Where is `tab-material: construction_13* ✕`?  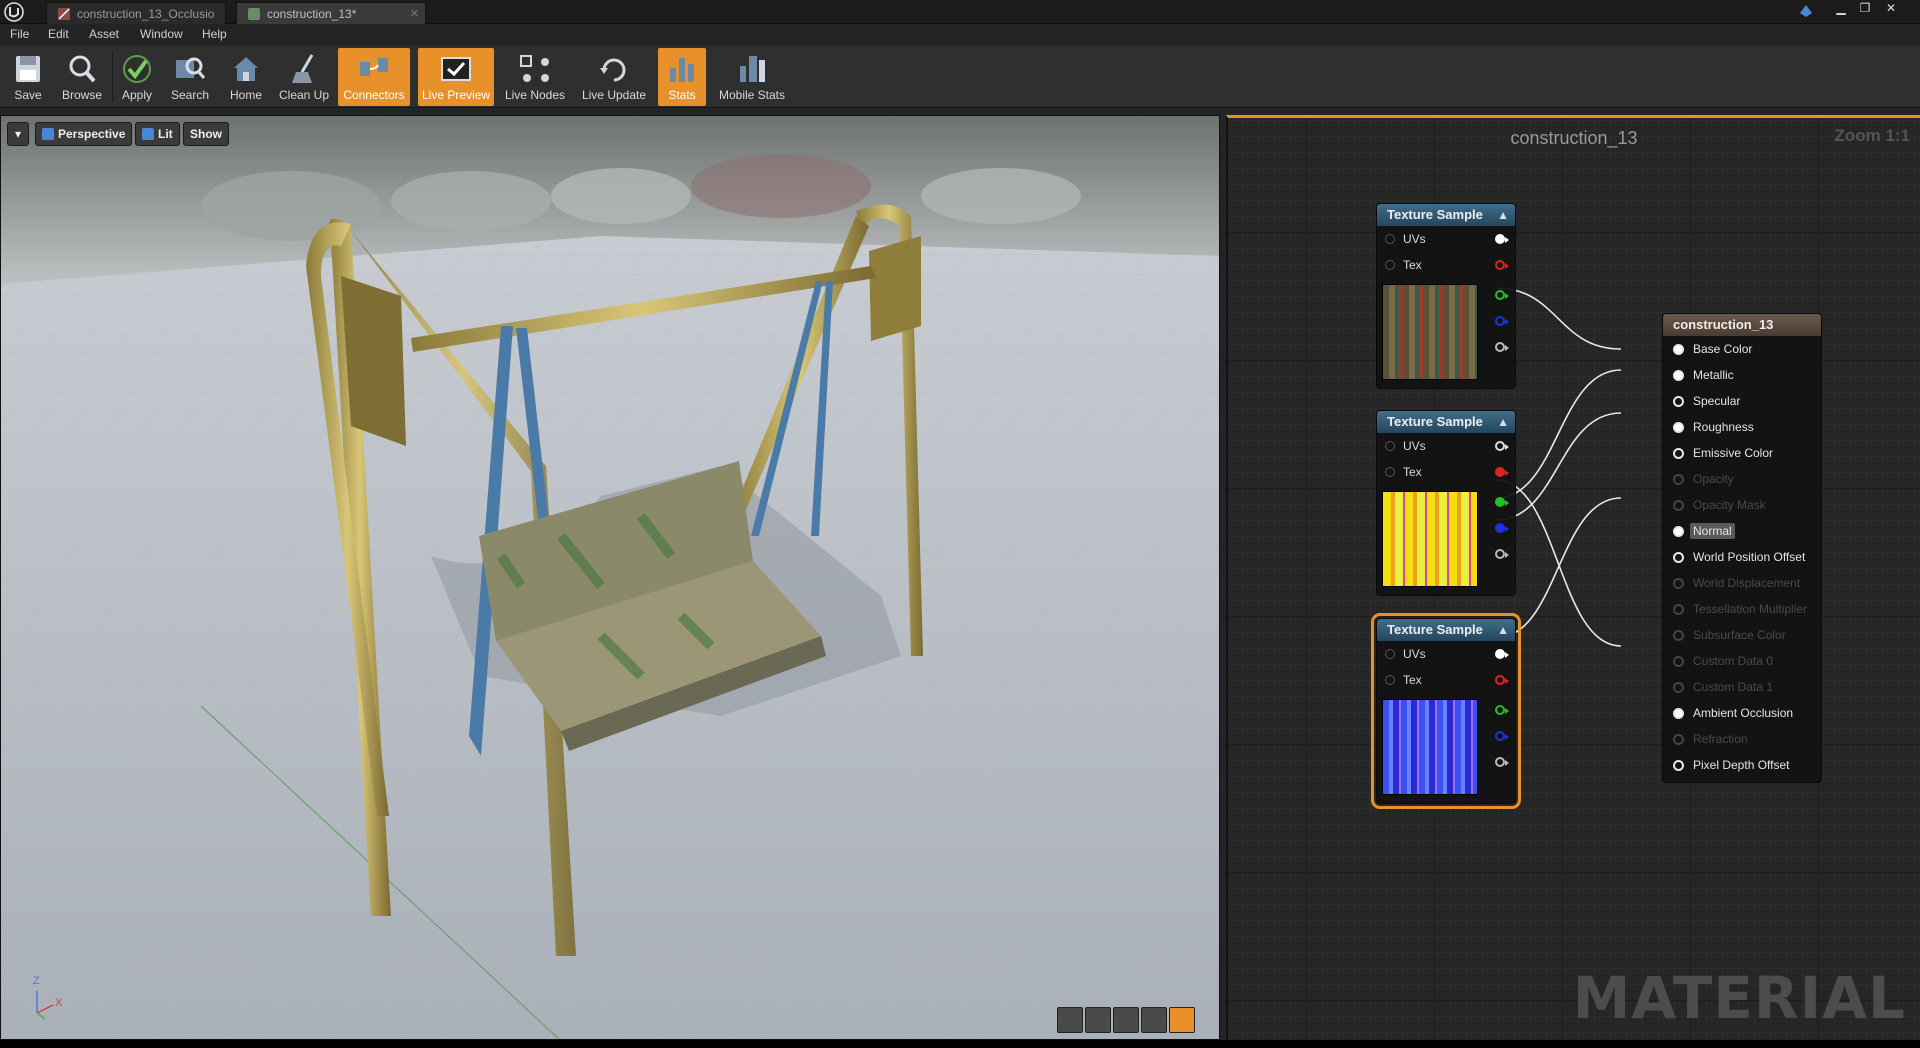
tab-material: construction_13* ✕ is located at coordinates (331, 13).